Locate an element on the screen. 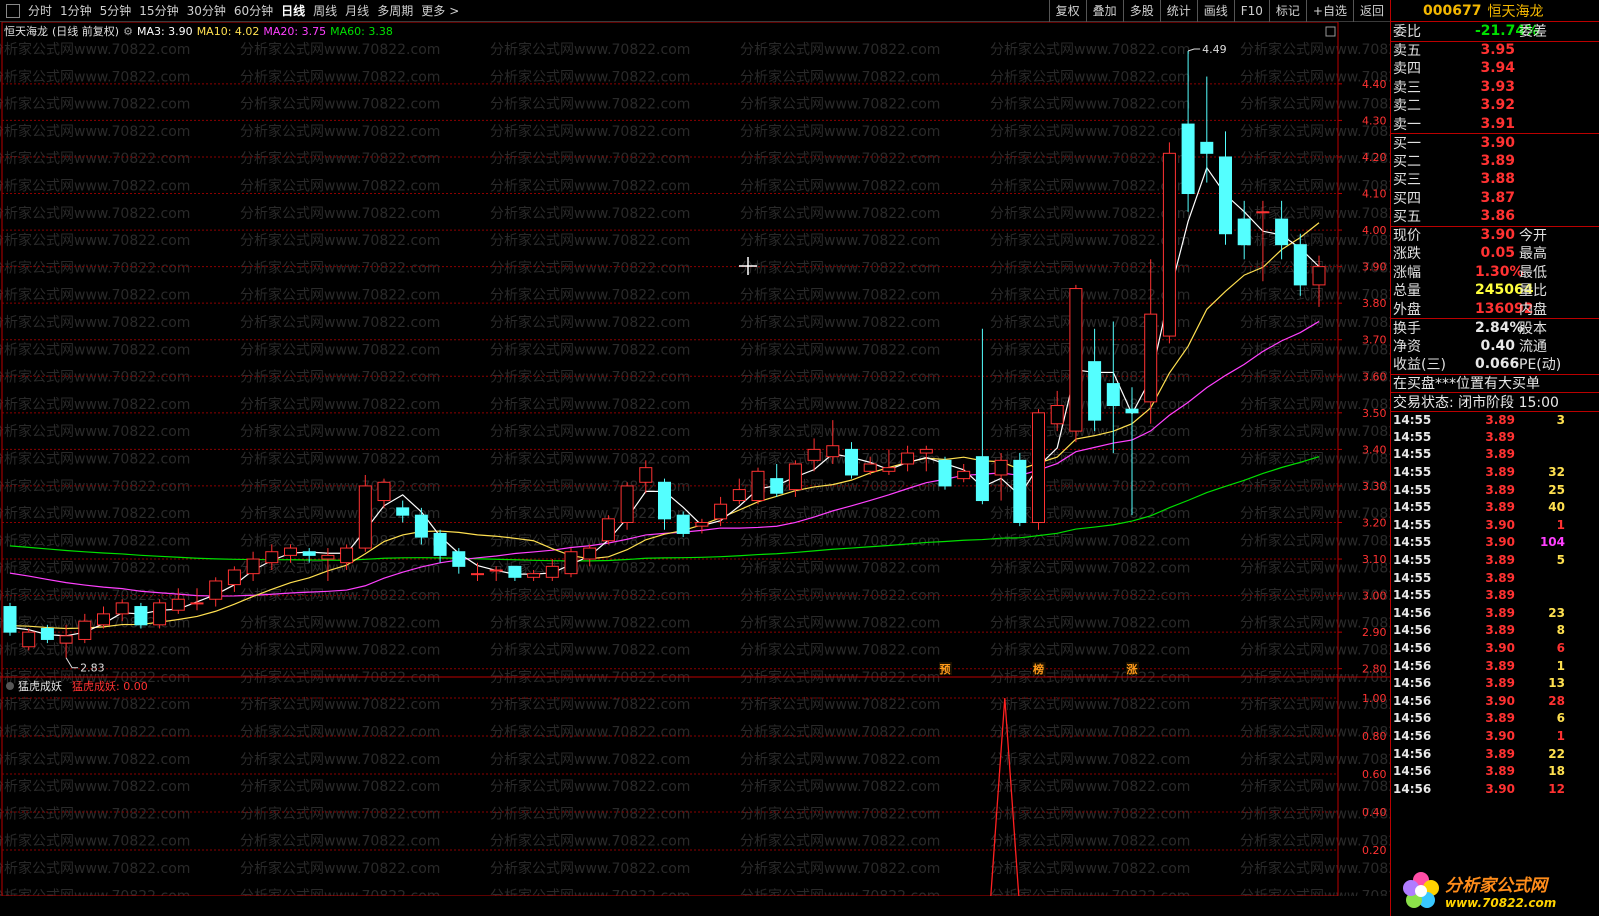  tick-row: 14:55 3.89 is located at coordinates (1495, 595).